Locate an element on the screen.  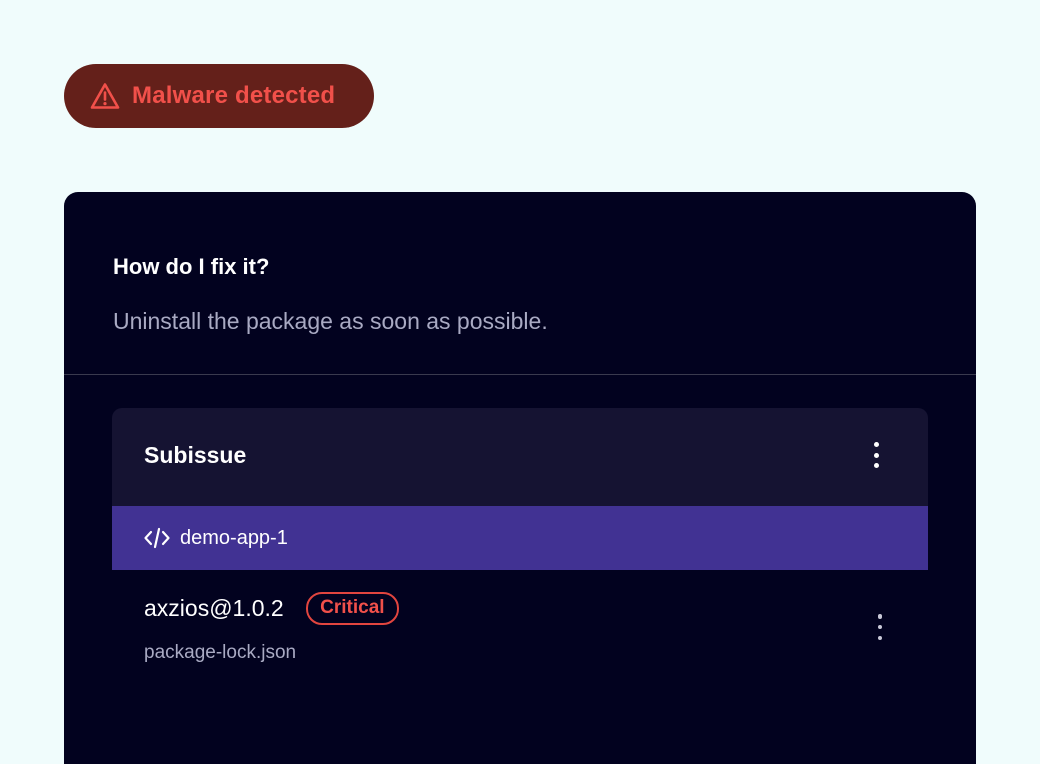
subissue-title: Subissue is located at coordinates (195, 455).